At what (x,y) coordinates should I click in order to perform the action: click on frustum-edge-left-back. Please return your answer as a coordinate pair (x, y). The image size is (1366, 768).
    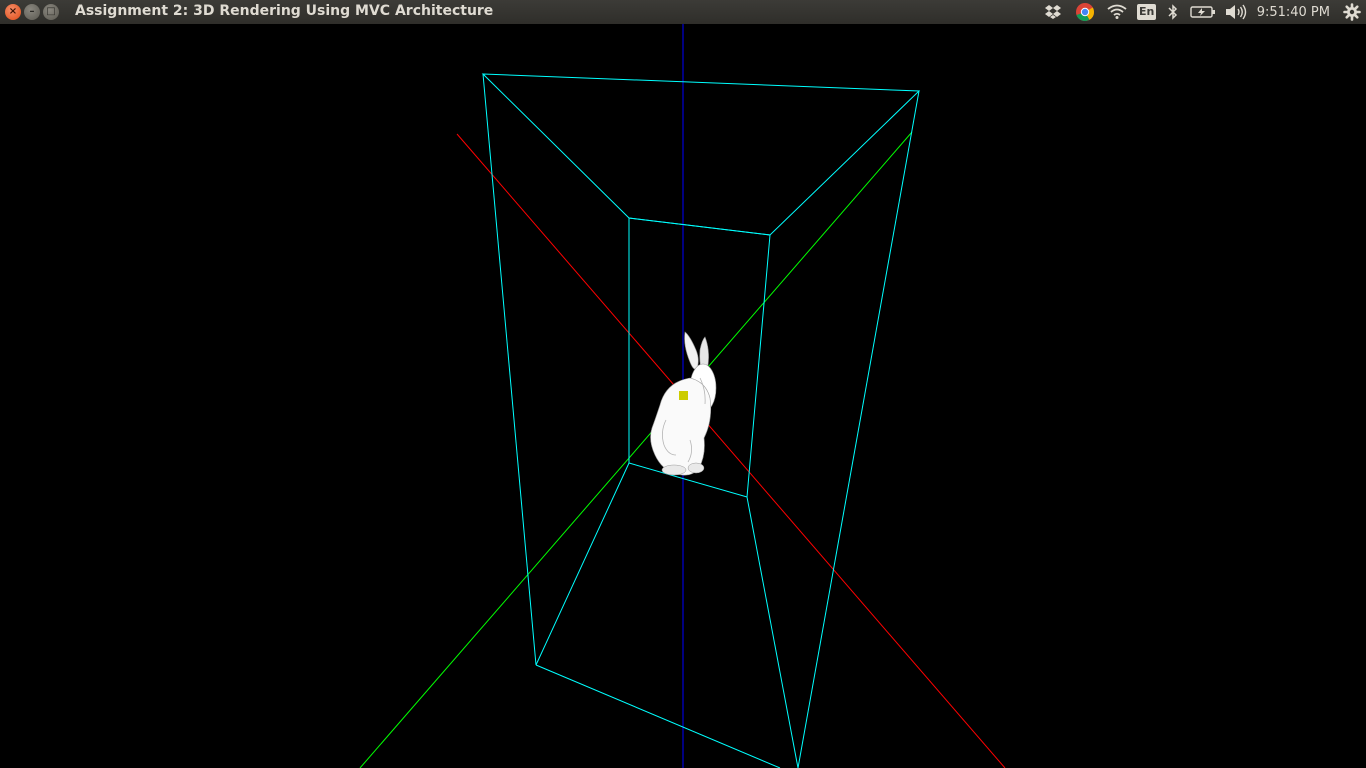
    Looking at the image, I should click on (509, 369).